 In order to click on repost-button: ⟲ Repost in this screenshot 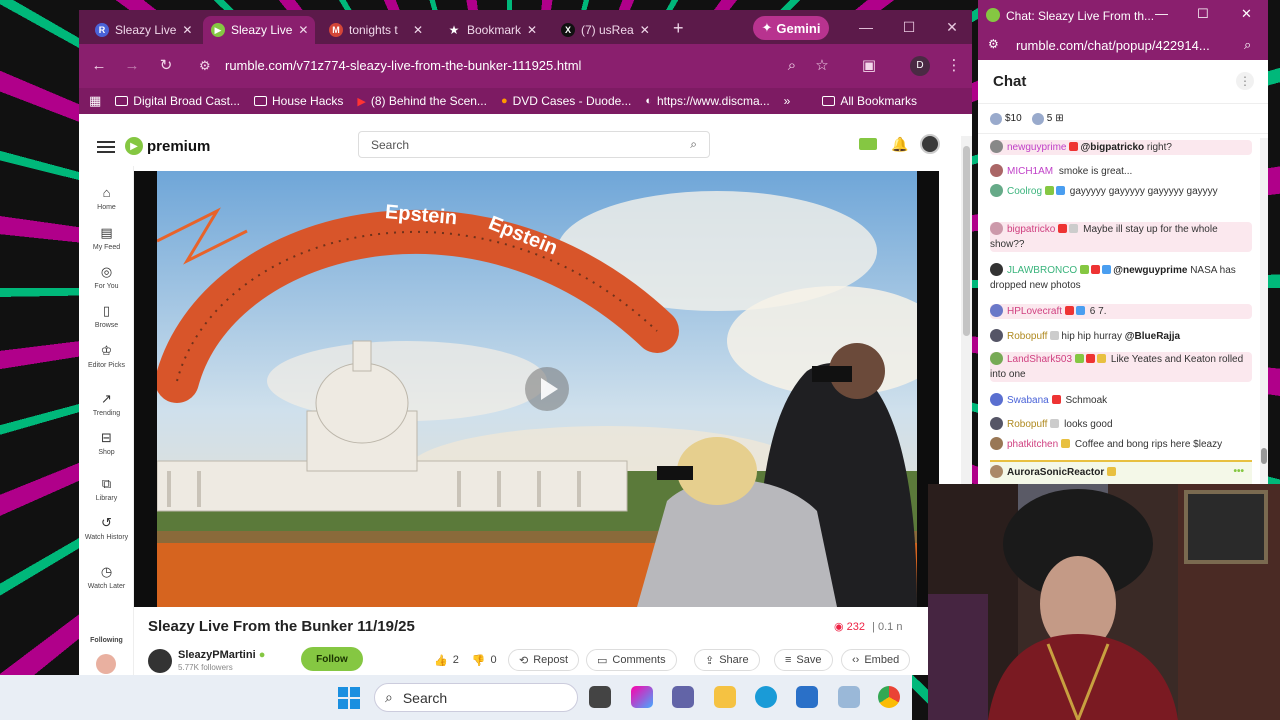, I will do `click(544, 660)`.